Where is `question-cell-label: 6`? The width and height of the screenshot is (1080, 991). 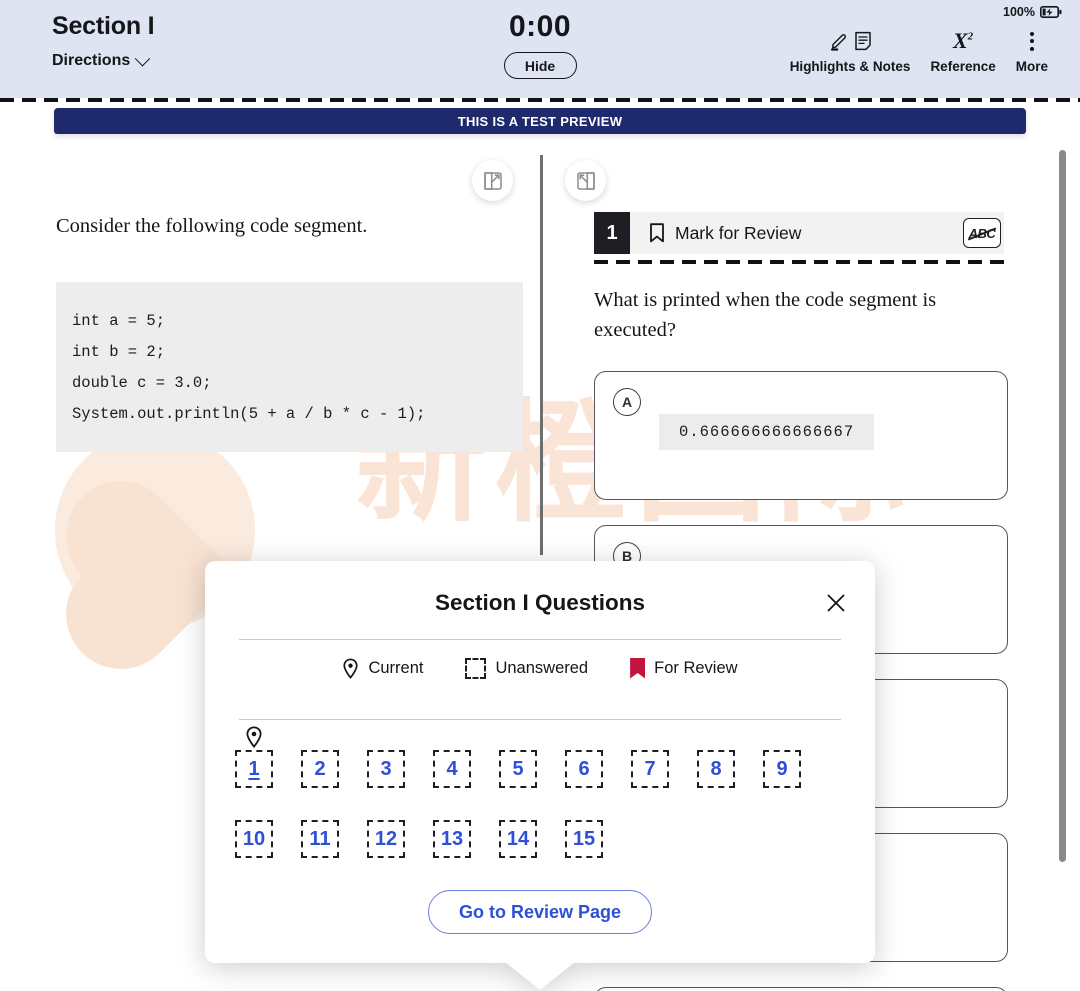 question-cell-label: 6 is located at coordinates (584, 768).